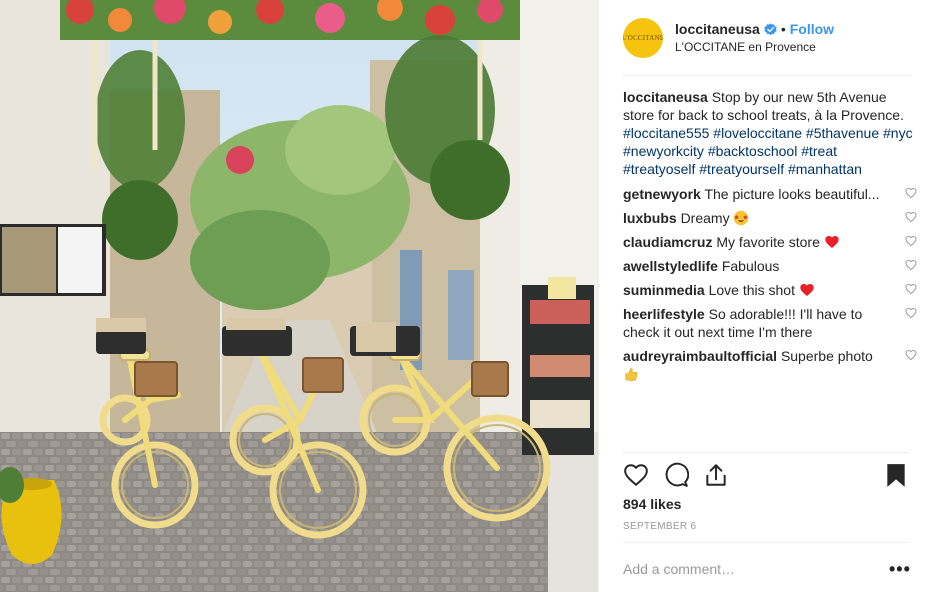  Describe the element at coordinates (665, 97) in the screenshot. I see `caption-username: loccitaneusa` at that location.